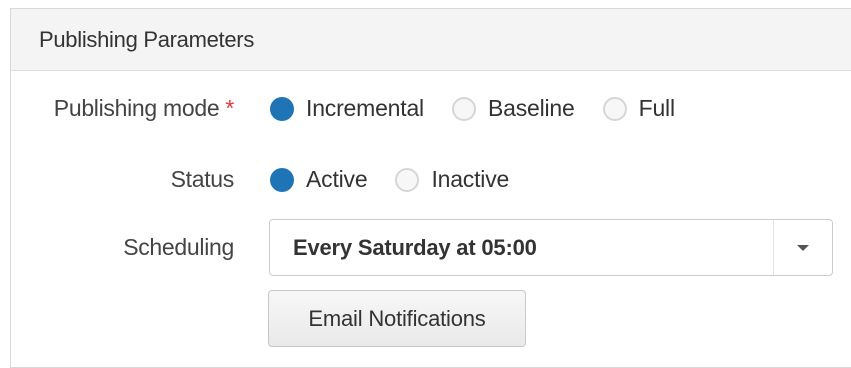 The width and height of the screenshot is (851, 368). What do you see at coordinates (397, 318) in the screenshot?
I see `email-notifications-button: Email Notifications` at bounding box center [397, 318].